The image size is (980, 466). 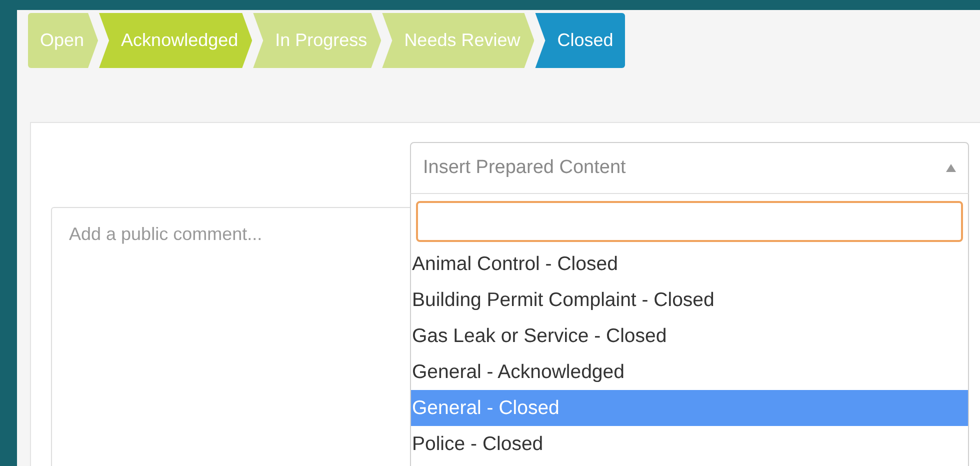 What do you see at coordinates (689, 221) in the screenshot?
I see `search-field` at bounding box center [689, 221].